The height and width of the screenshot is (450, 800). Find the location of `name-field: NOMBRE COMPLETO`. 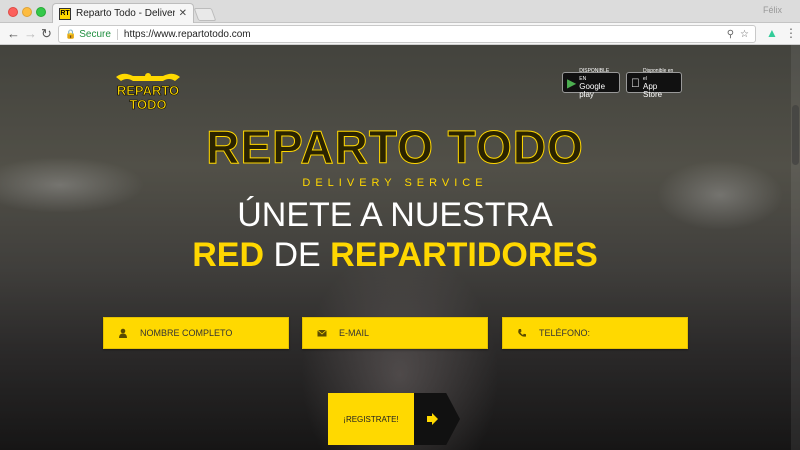

name-field: NOMBRE COMPLETO is located at coordinates (196, 333).